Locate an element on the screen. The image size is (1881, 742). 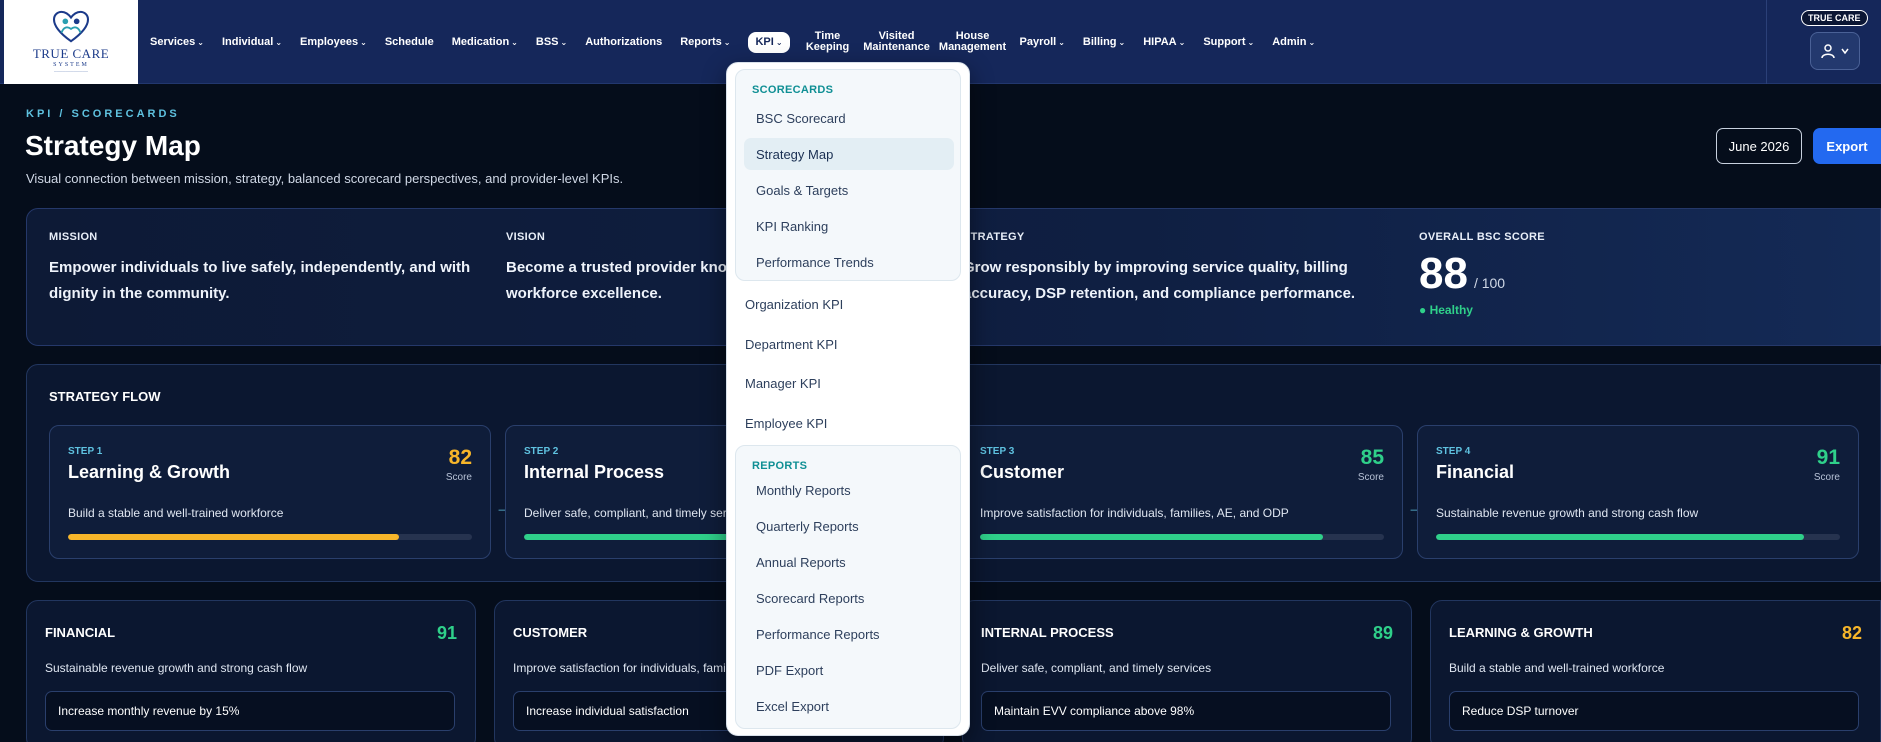
nav-schedule: Schedule is located at coordinates (409, 42).